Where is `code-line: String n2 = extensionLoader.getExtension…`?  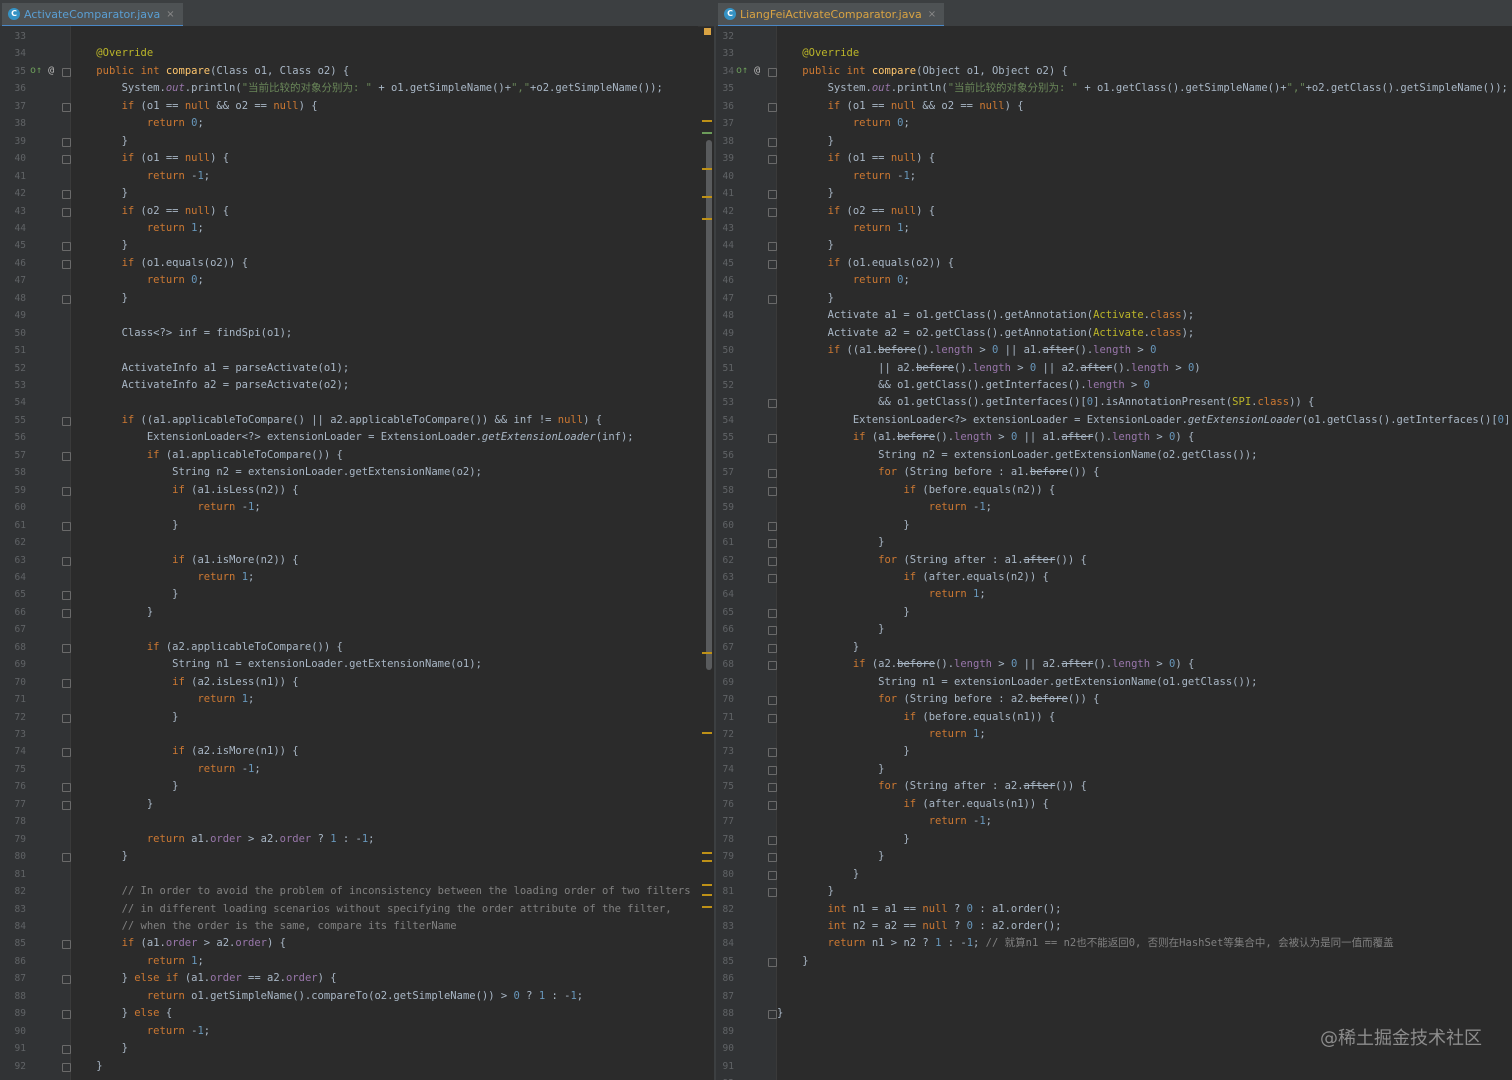
code-line: String n2 = extensionLoader.getExtension… is located at coordinates (1144, 455).